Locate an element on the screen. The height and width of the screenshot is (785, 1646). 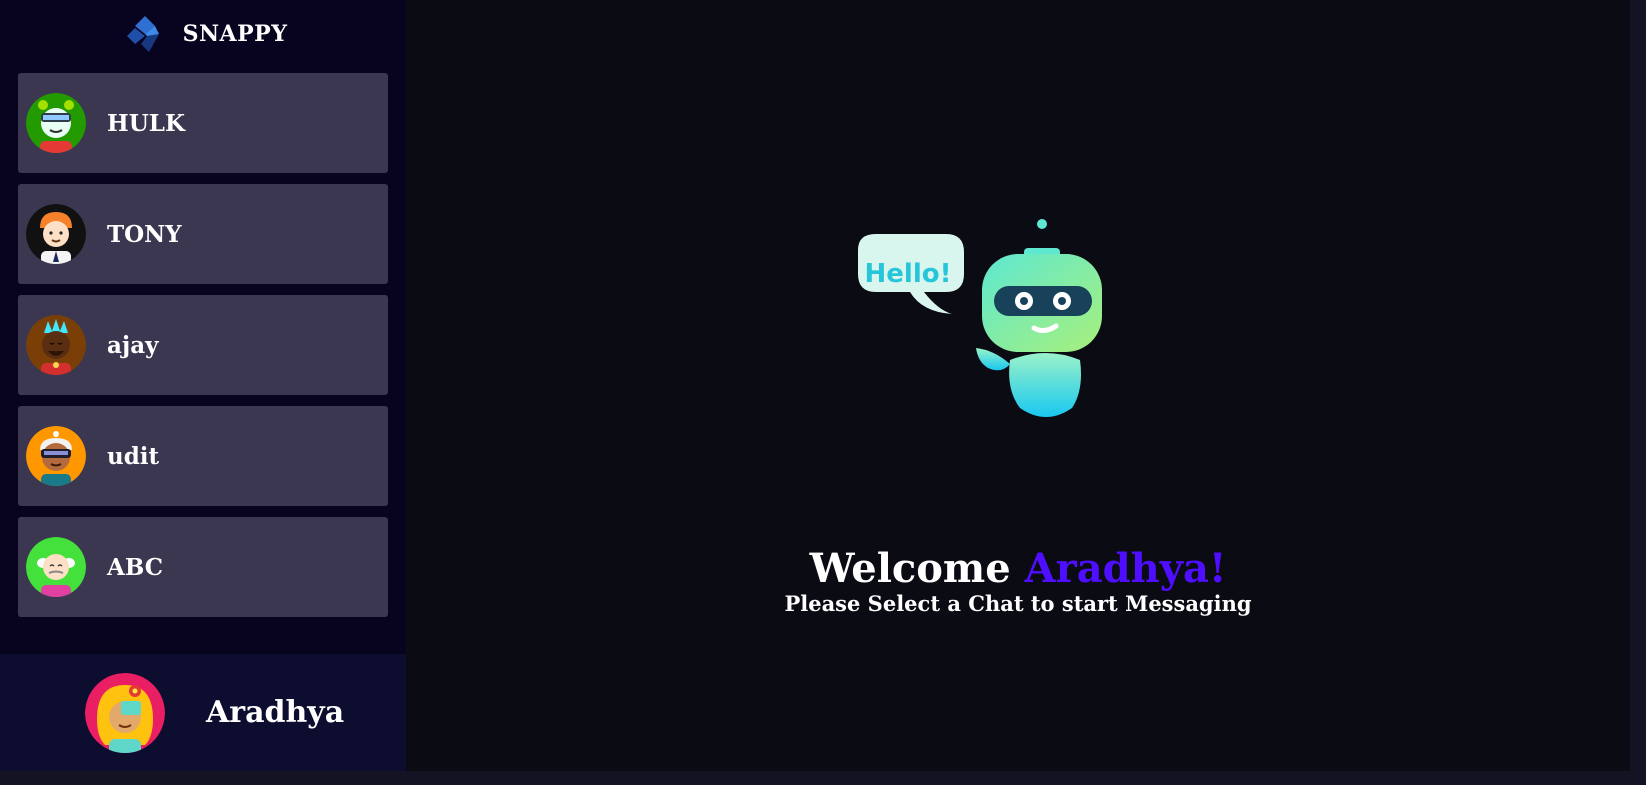
snappy-logo-icon is located at coordinates (142, 34).